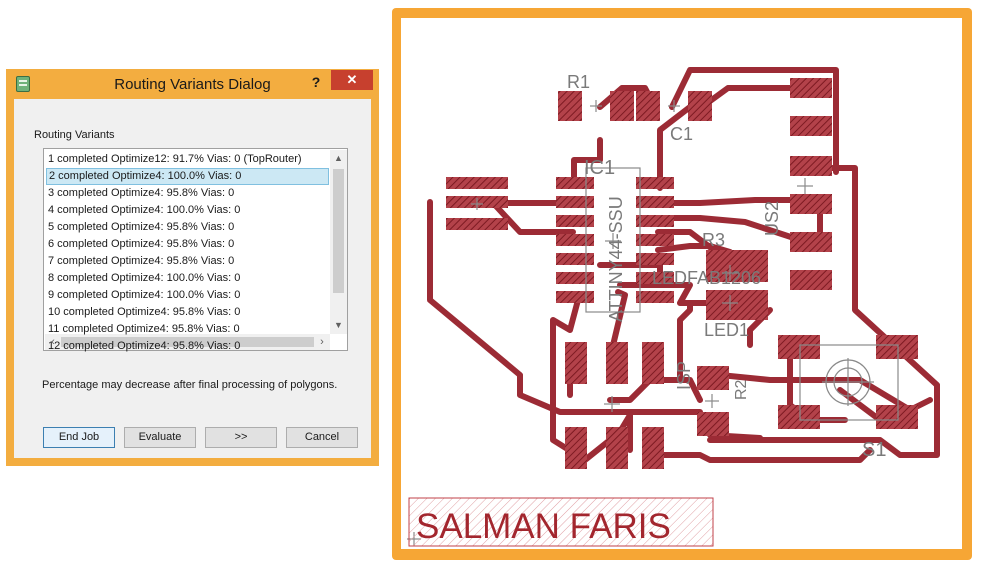 The image size is (983, 562). I want to click on label-r2: R2, so click(741, 389).